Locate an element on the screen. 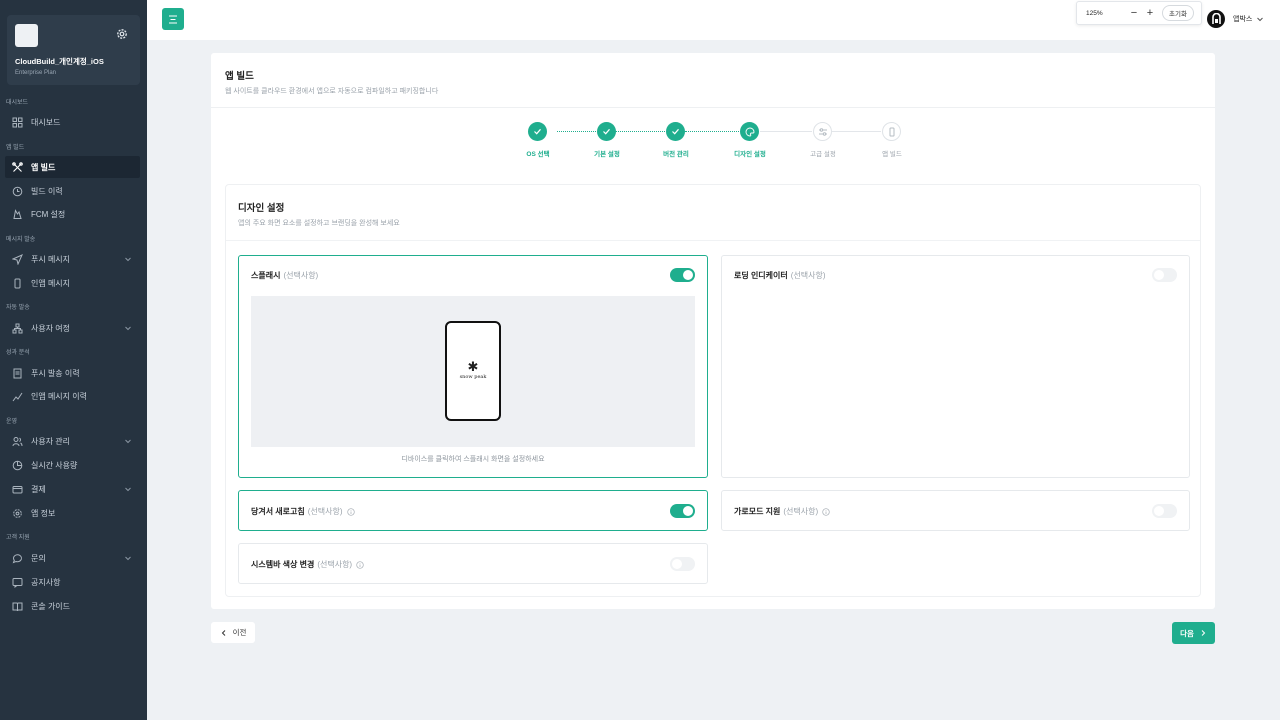 Image resolution: width=1280 pixels, height=720 pixels. sidebar-item-label: 결제 is located at coordinates (38, 489).